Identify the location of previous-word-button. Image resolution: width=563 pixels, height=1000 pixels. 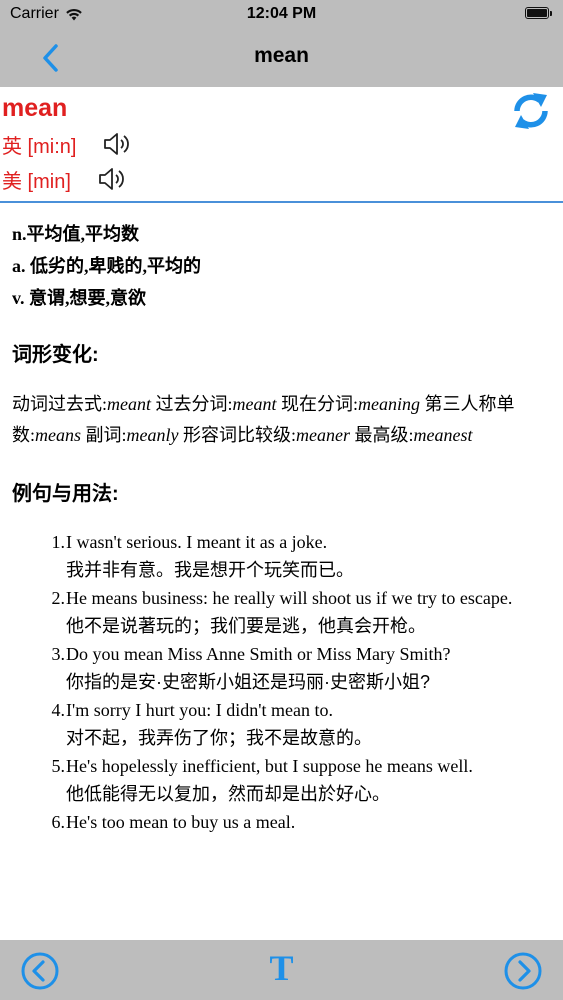
(40, 971).